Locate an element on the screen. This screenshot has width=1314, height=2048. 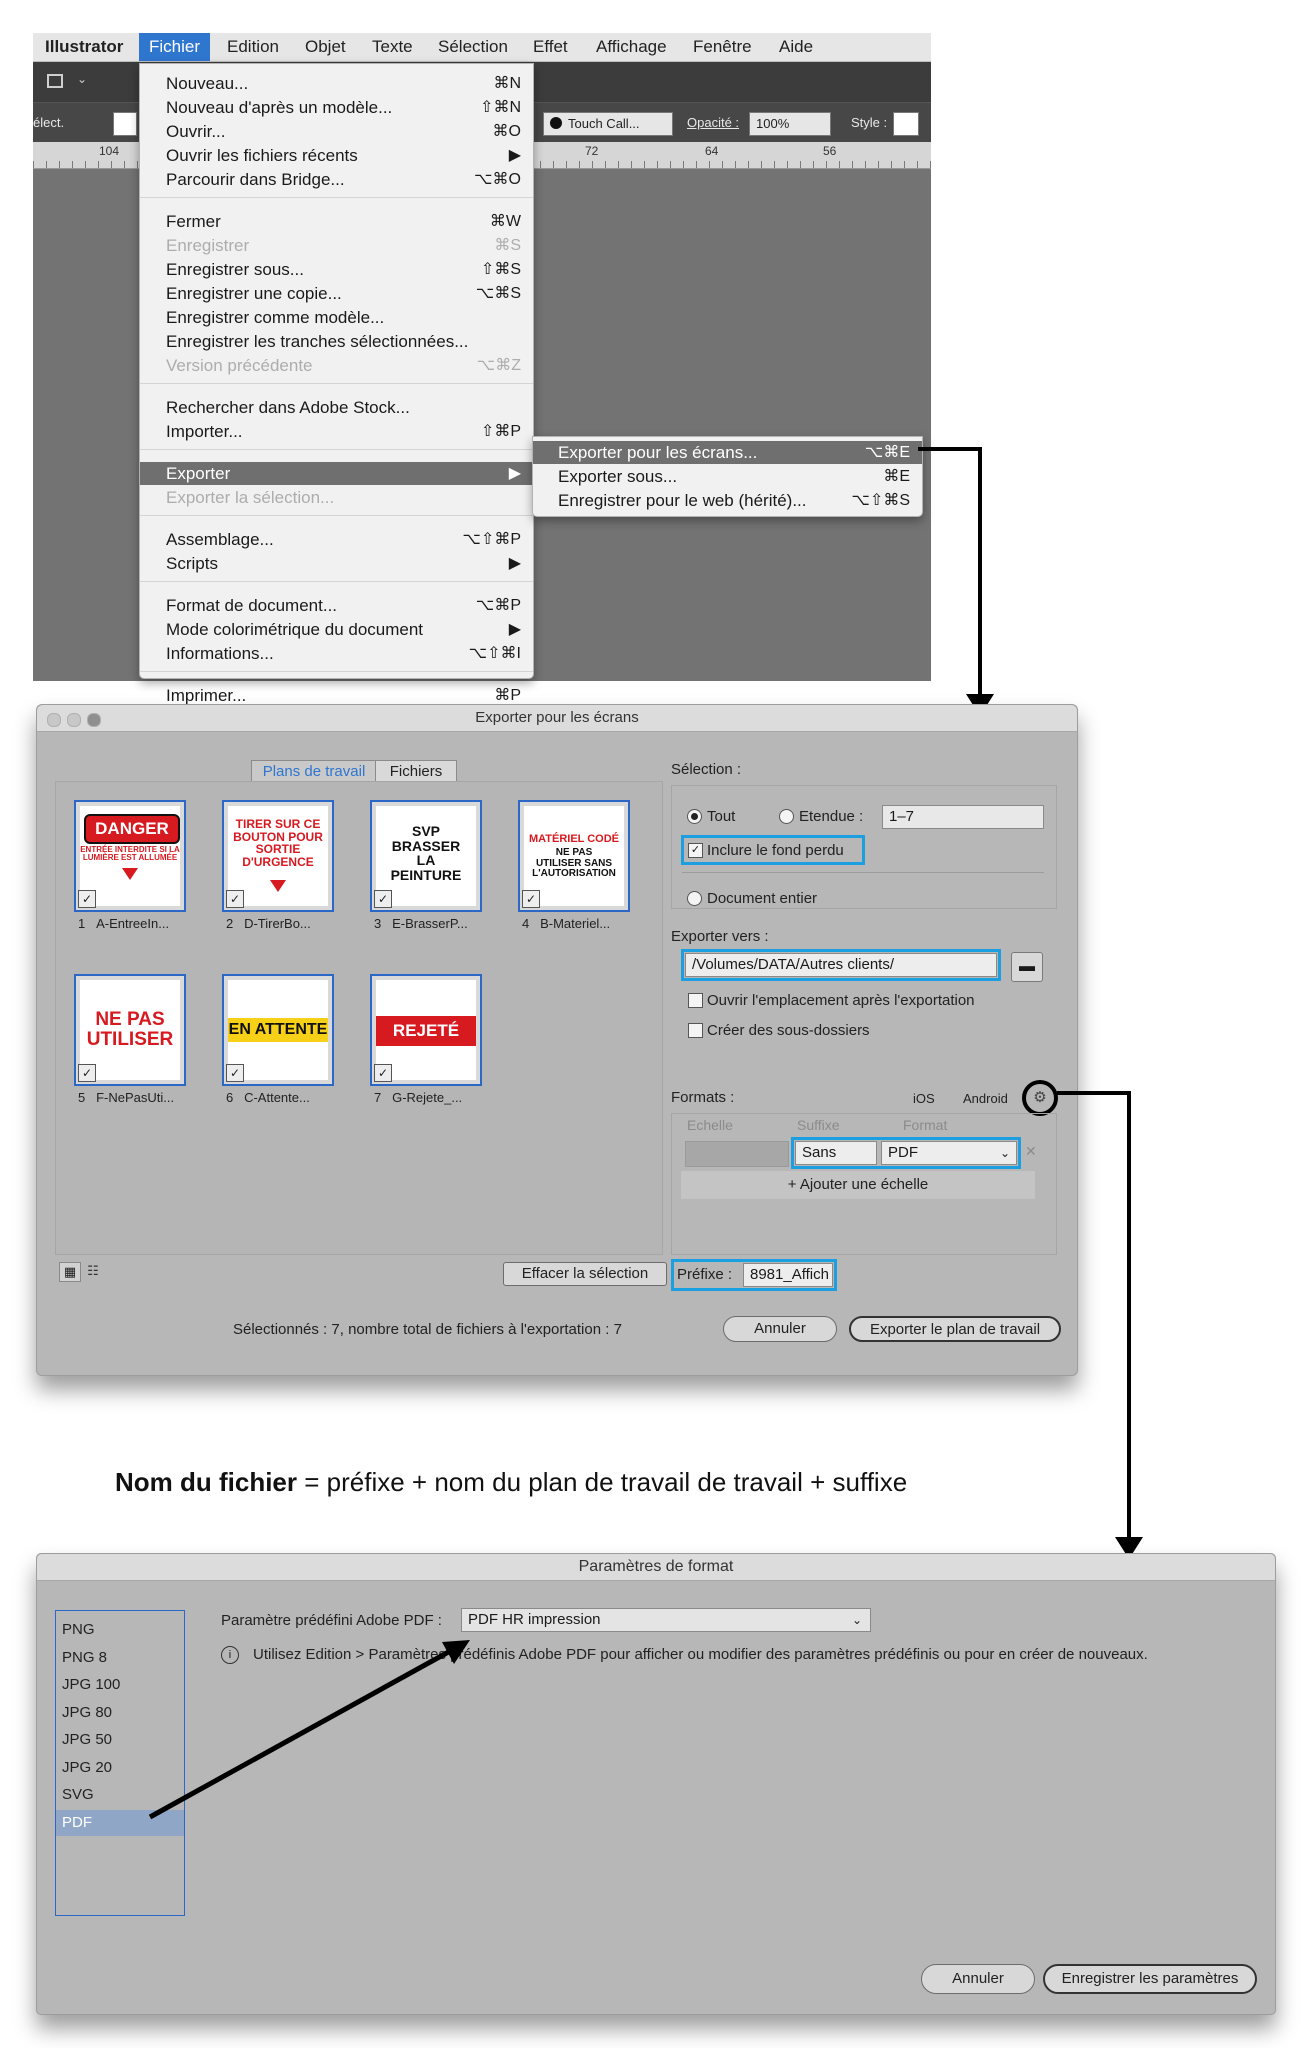
annotation-arrow-line is located at coordinates (301, 1733).